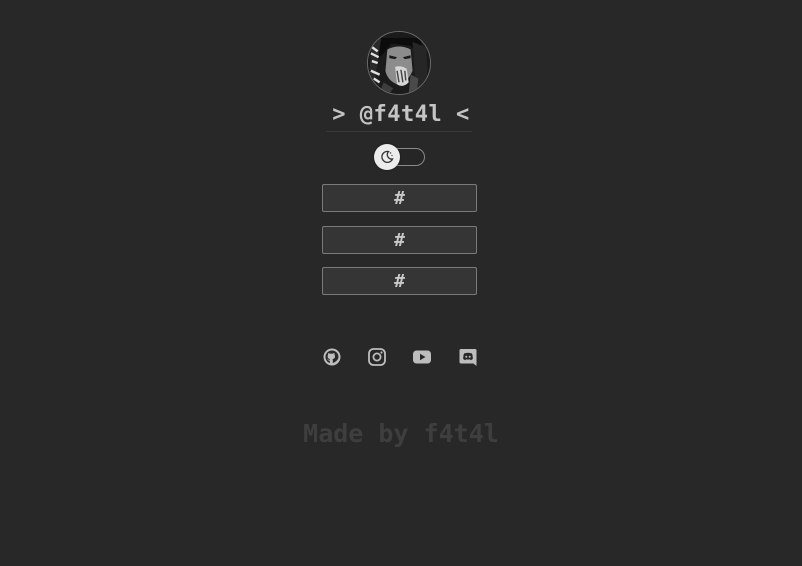 This screenshot has height=566, width=802. Describe the element at coordinates (399, 131) in the screenshot. I see `divider` at that location.